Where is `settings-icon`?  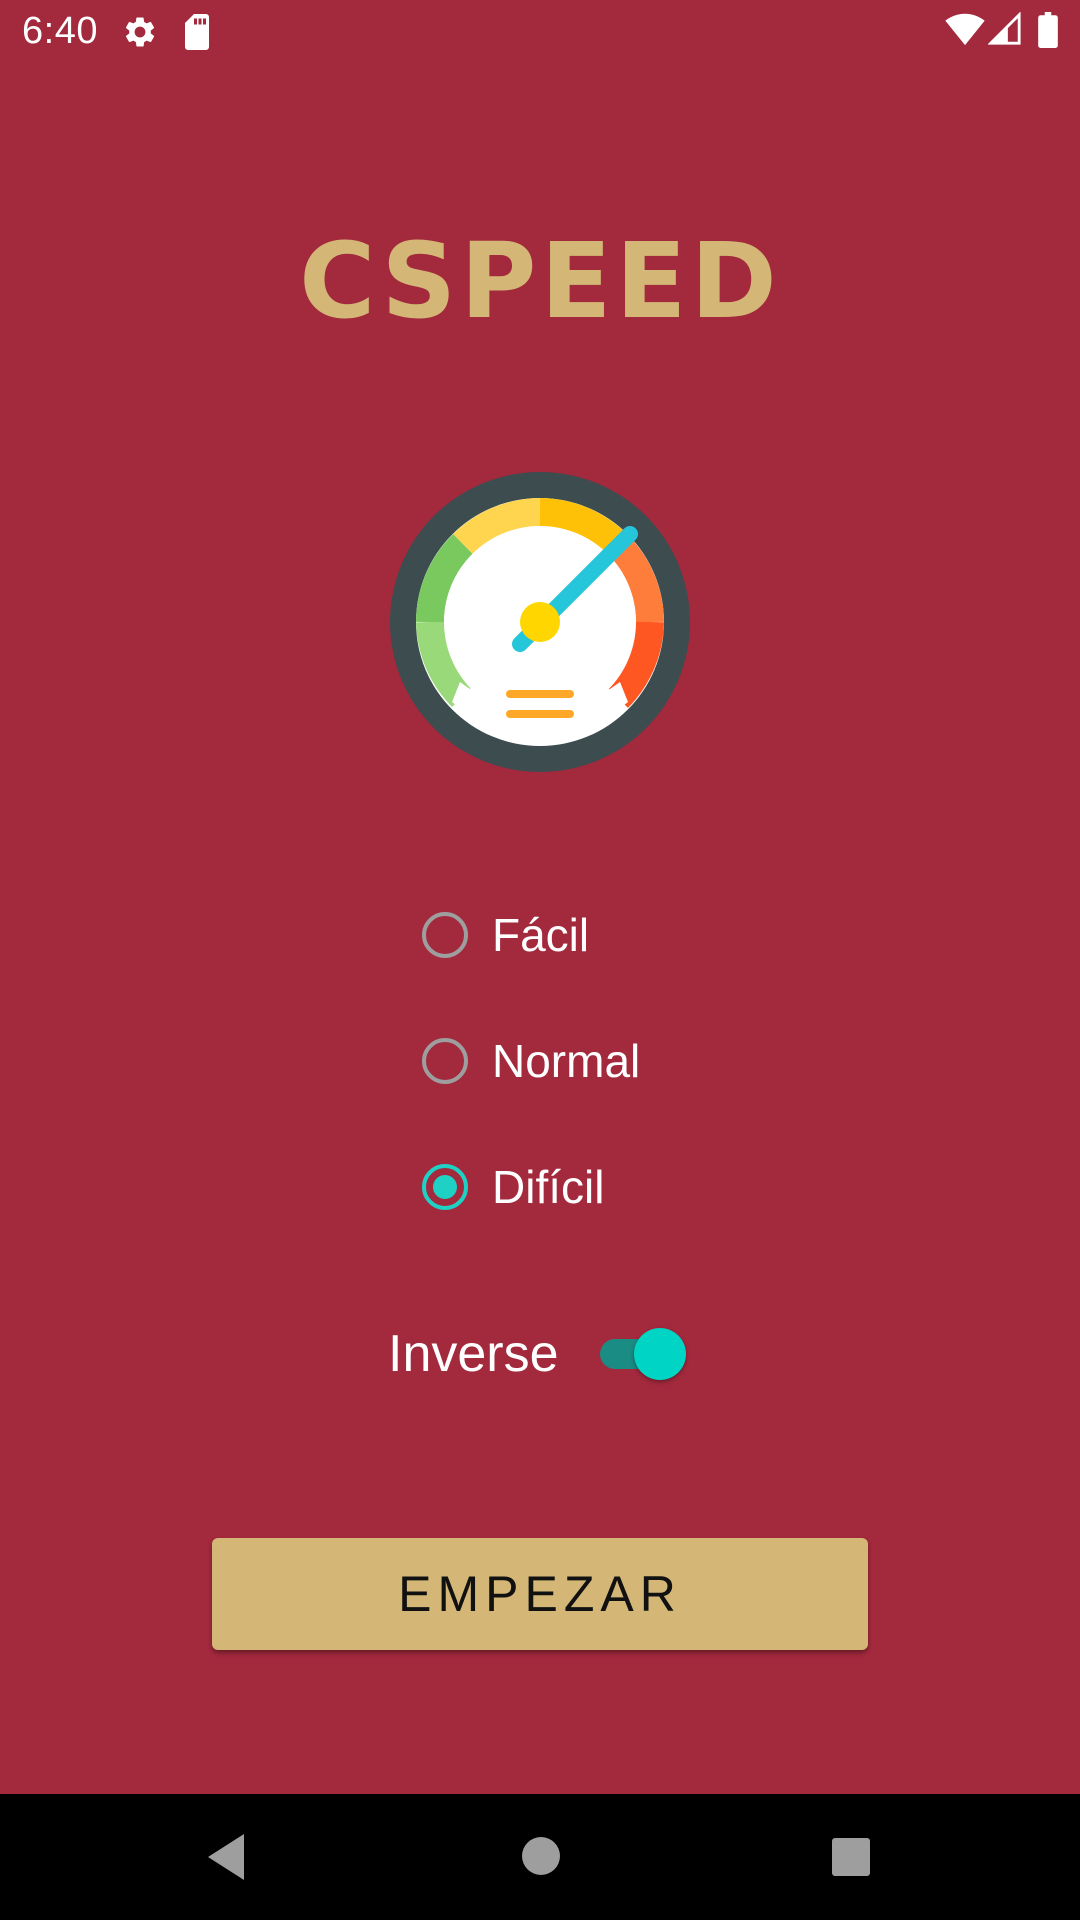
settings-icon is located at coordinates (140, 34).